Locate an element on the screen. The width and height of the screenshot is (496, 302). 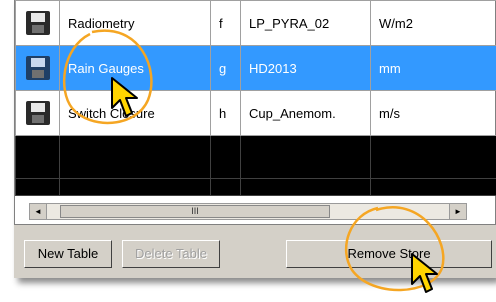
scroll-left-arrow-icon: ◄ is located at coordinates (38, 211).